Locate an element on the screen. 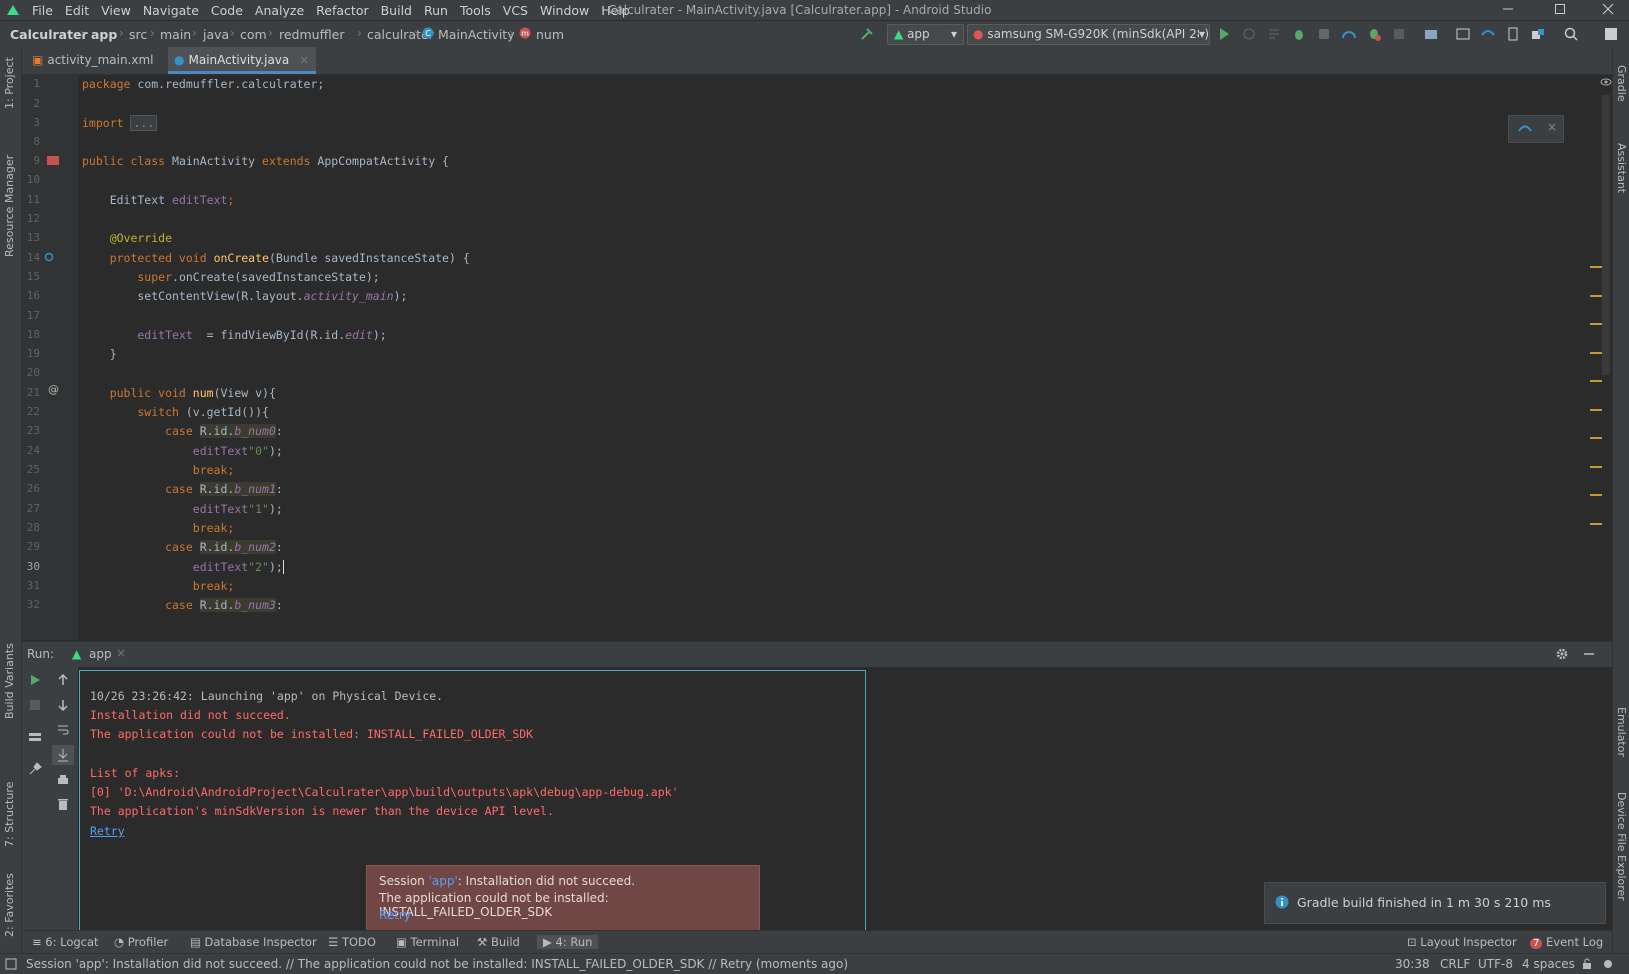  menu-run: Run is located at coordinates (436, 10).